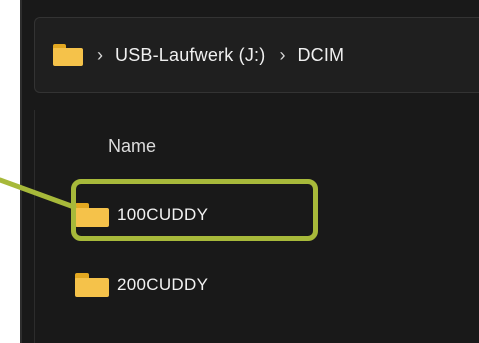  I want to click on highlight-box, so click(194, 210).